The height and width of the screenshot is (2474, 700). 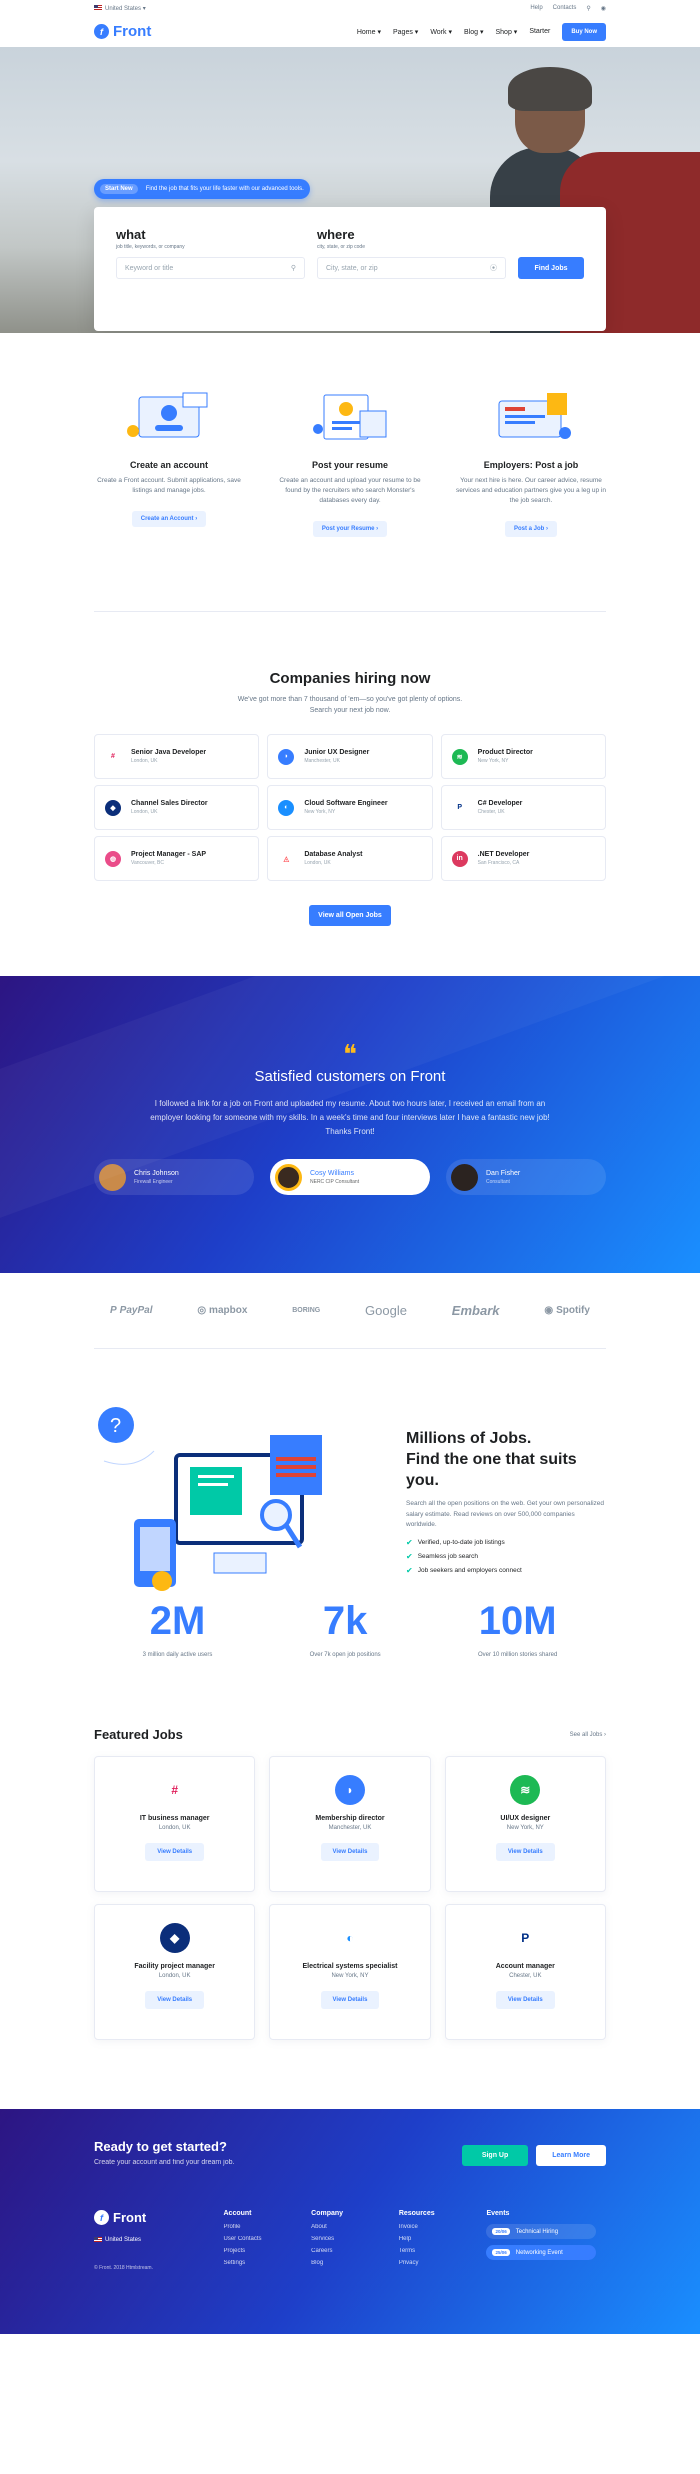 What do you see at coordinates (350, 1177) in the screenshot?
I see `author-tab-active: Cosy Williams NERC CIP Consultant` at bounding box center [350, 1177].